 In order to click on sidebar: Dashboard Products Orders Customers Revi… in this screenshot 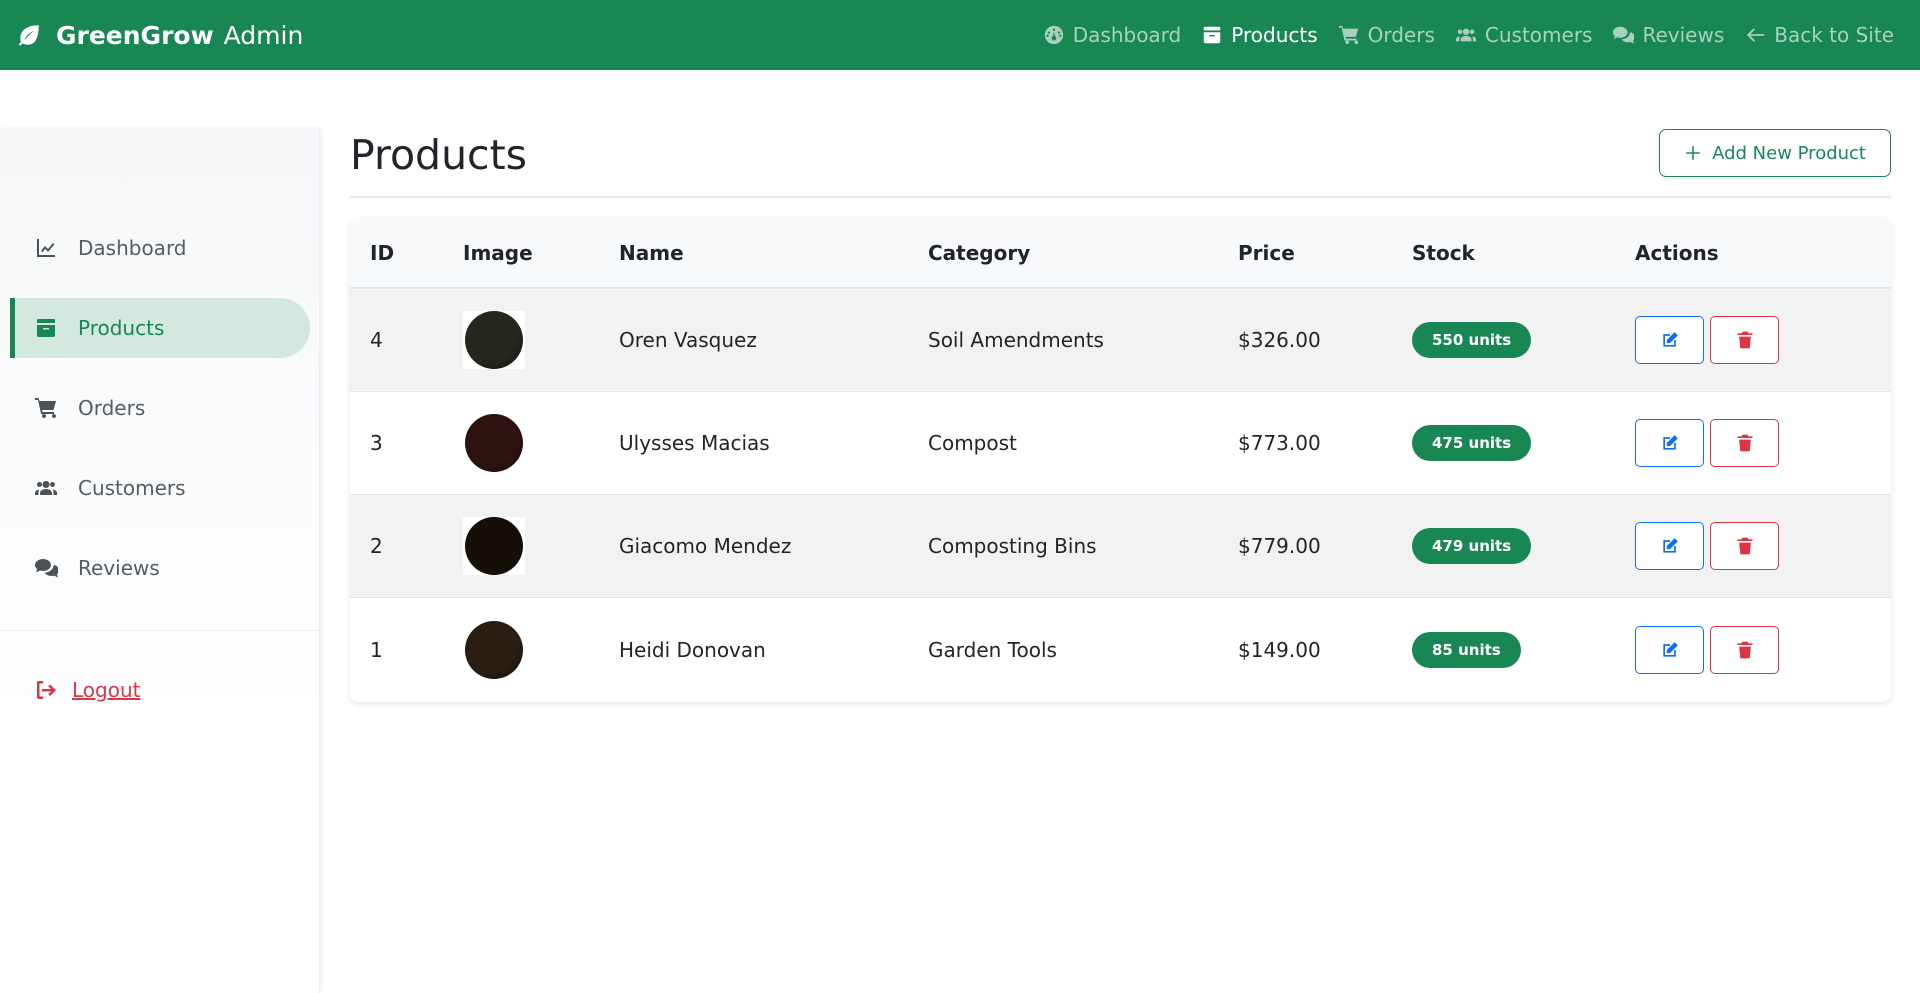, I will do `click(160, 560)`.